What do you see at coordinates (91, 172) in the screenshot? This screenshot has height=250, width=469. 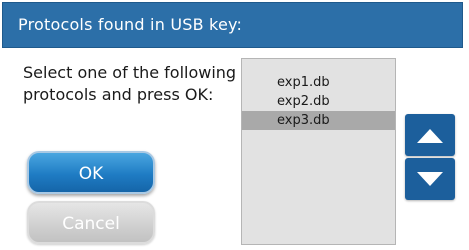 I see `ok-button: OK` at bounding box center [91, 172].